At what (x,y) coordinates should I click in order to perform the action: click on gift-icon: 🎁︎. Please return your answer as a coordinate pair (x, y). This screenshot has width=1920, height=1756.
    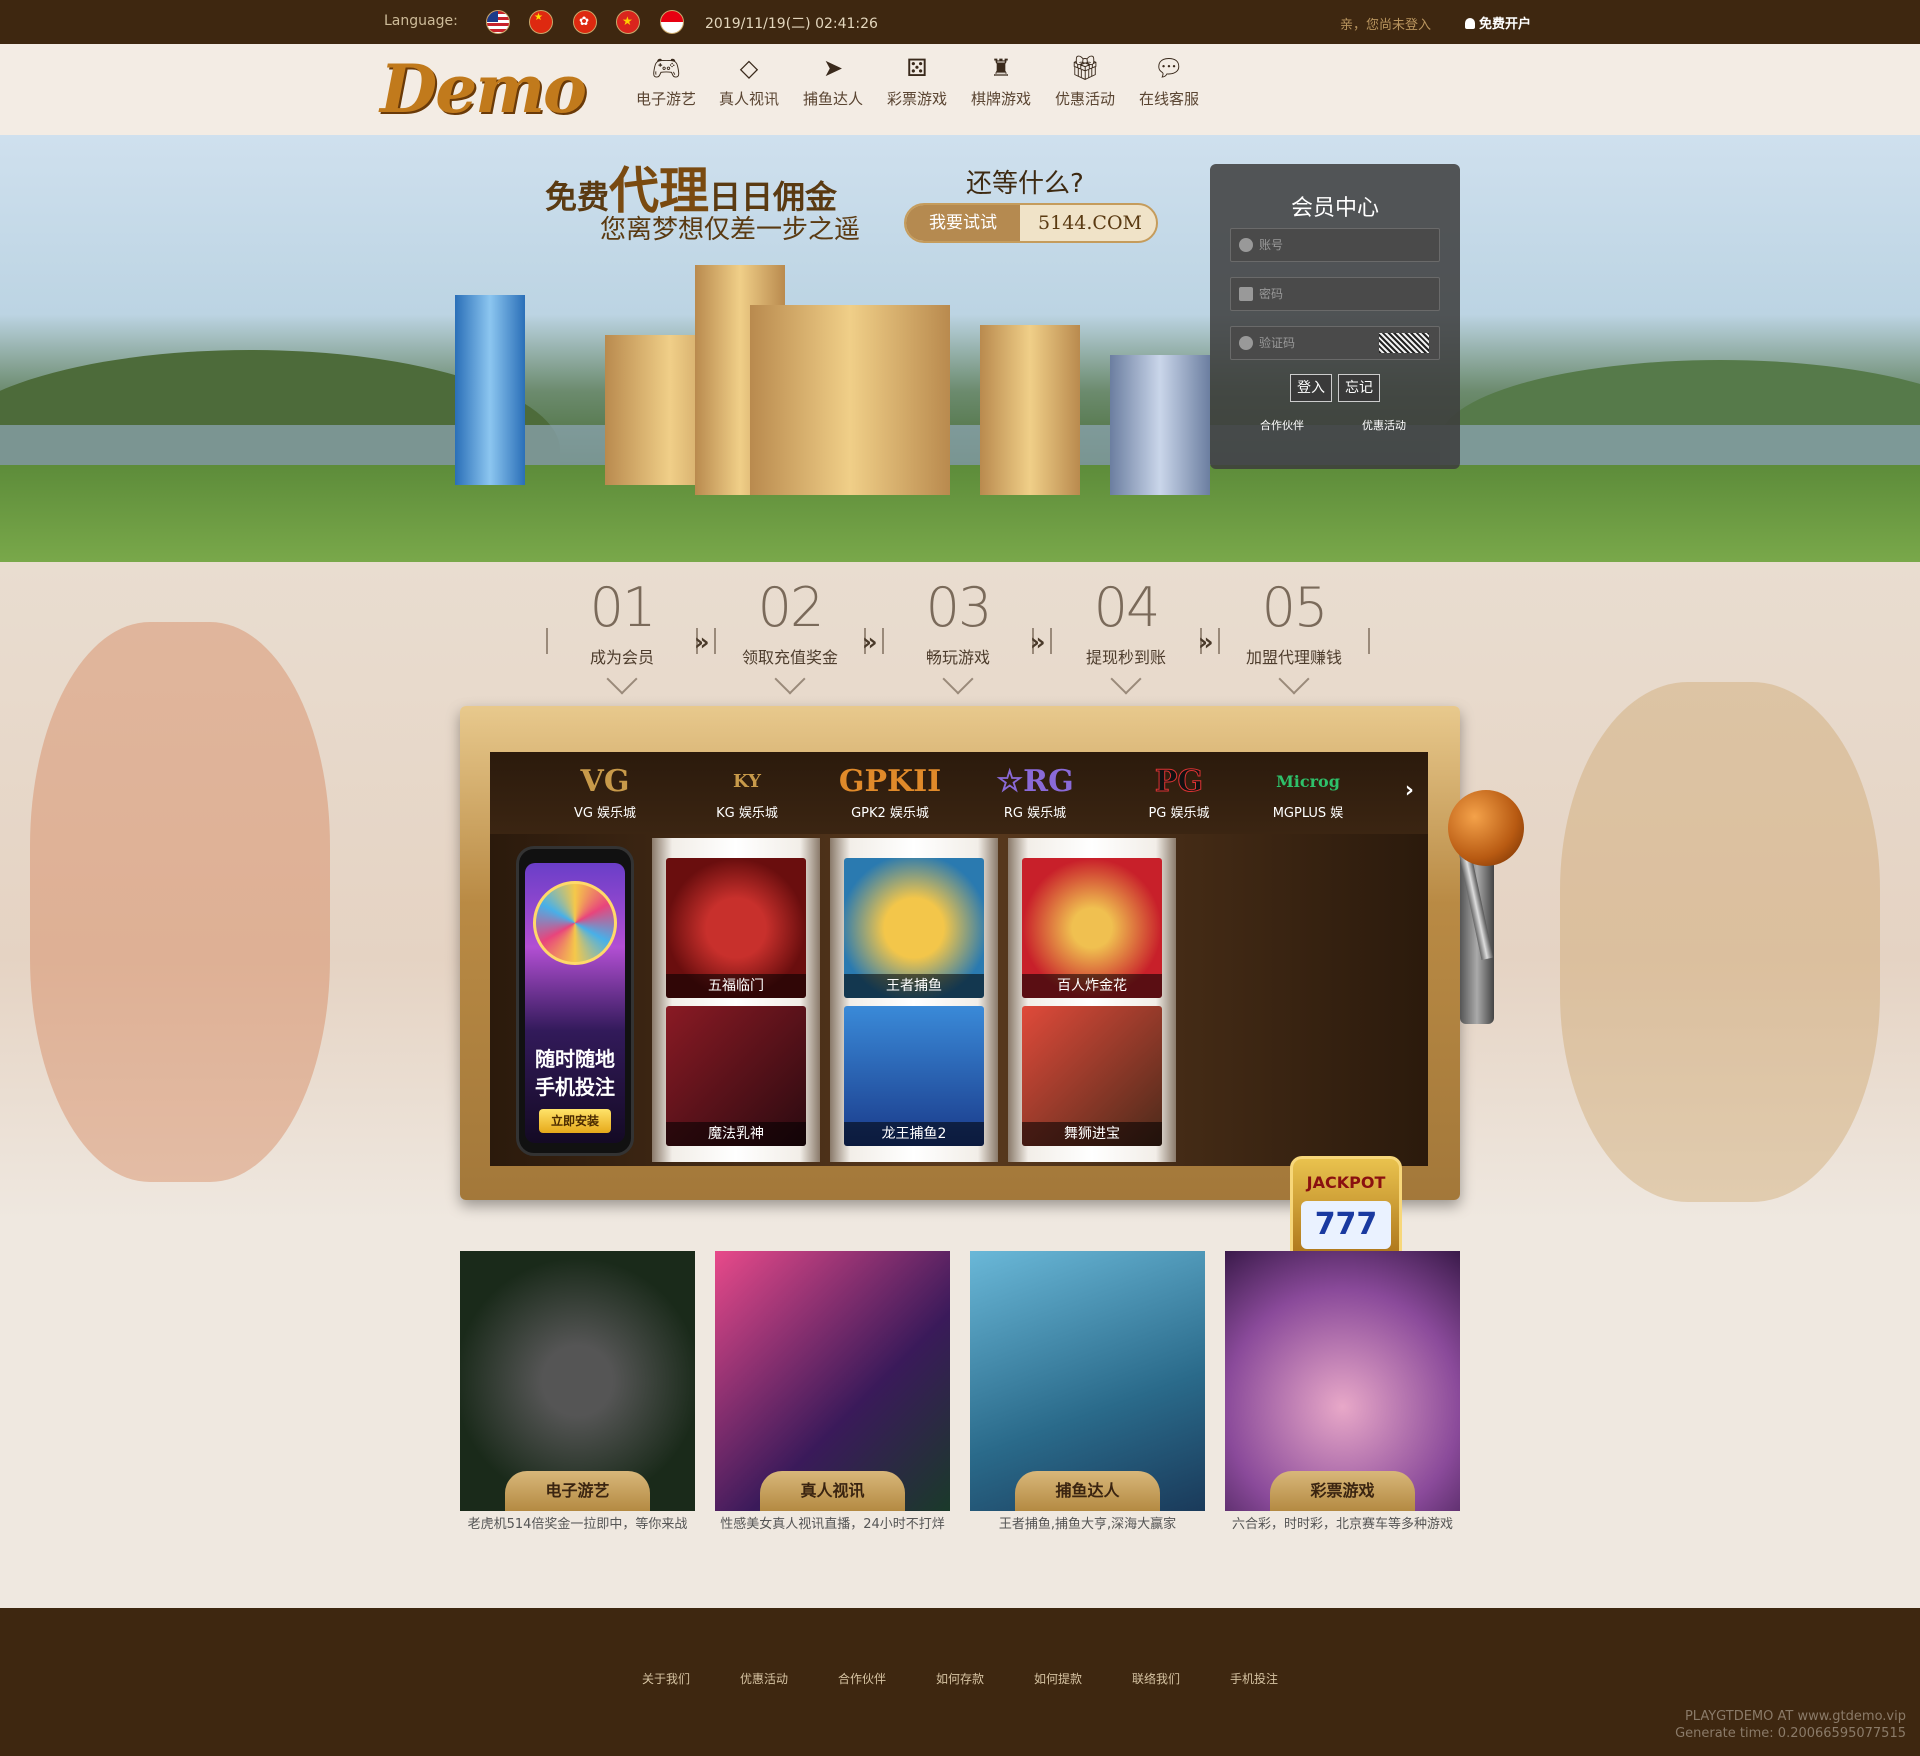
    Looking at the image, I should click on (1085, 68).